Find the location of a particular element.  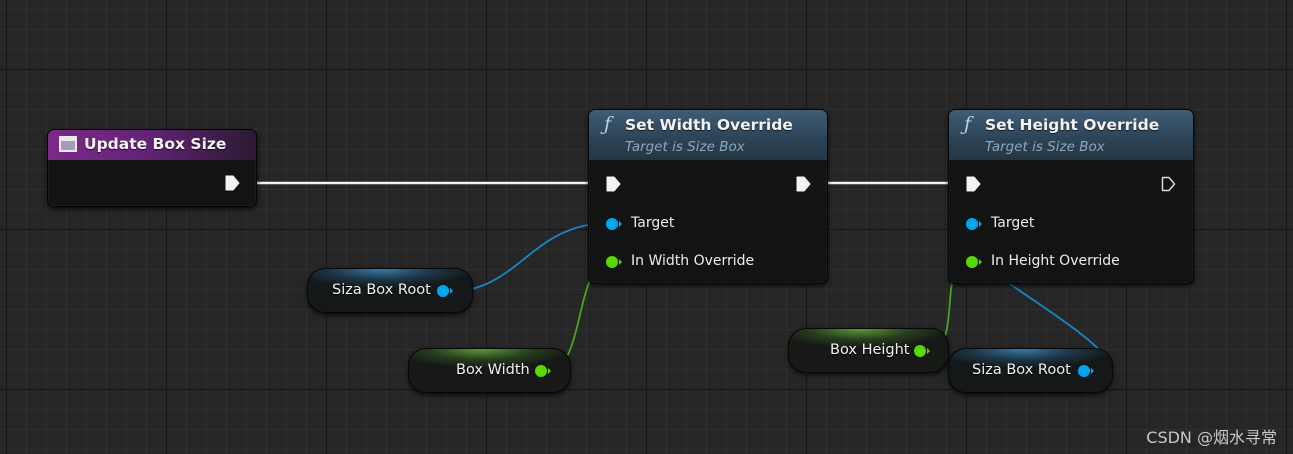

event-node-title: Update Box Size is located at coordinates (155, 144).